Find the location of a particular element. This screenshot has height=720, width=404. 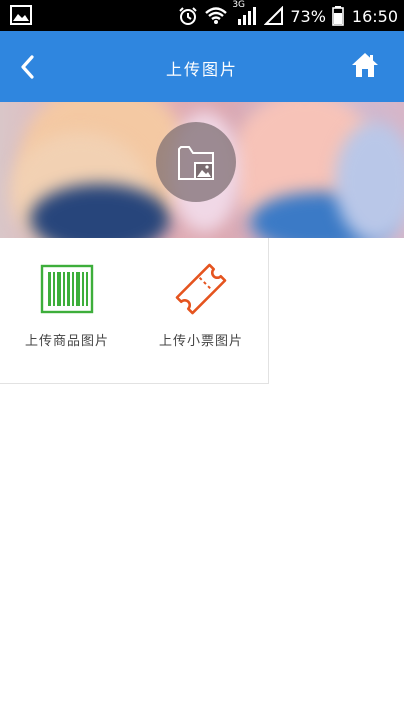

battery-icon is located at coordinates (338, 16).